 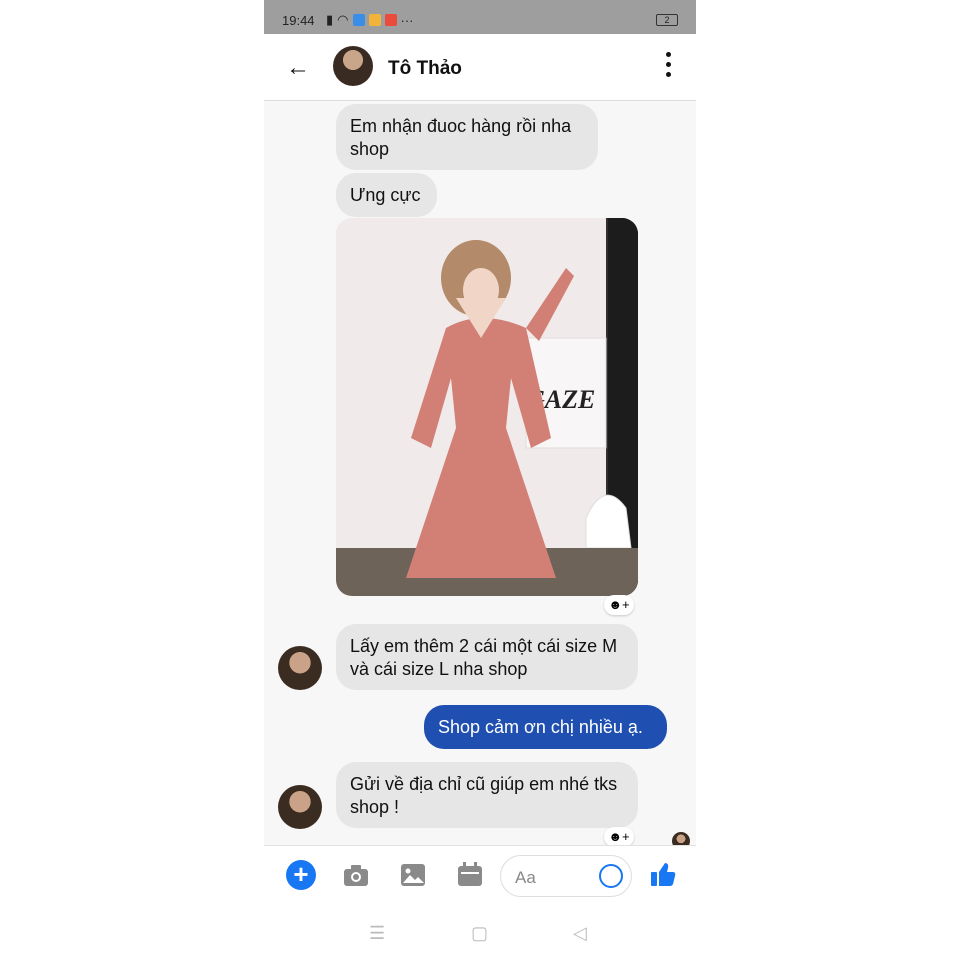 I want to click on message-incoming: Ưng cực, so click(x=386, y=195).